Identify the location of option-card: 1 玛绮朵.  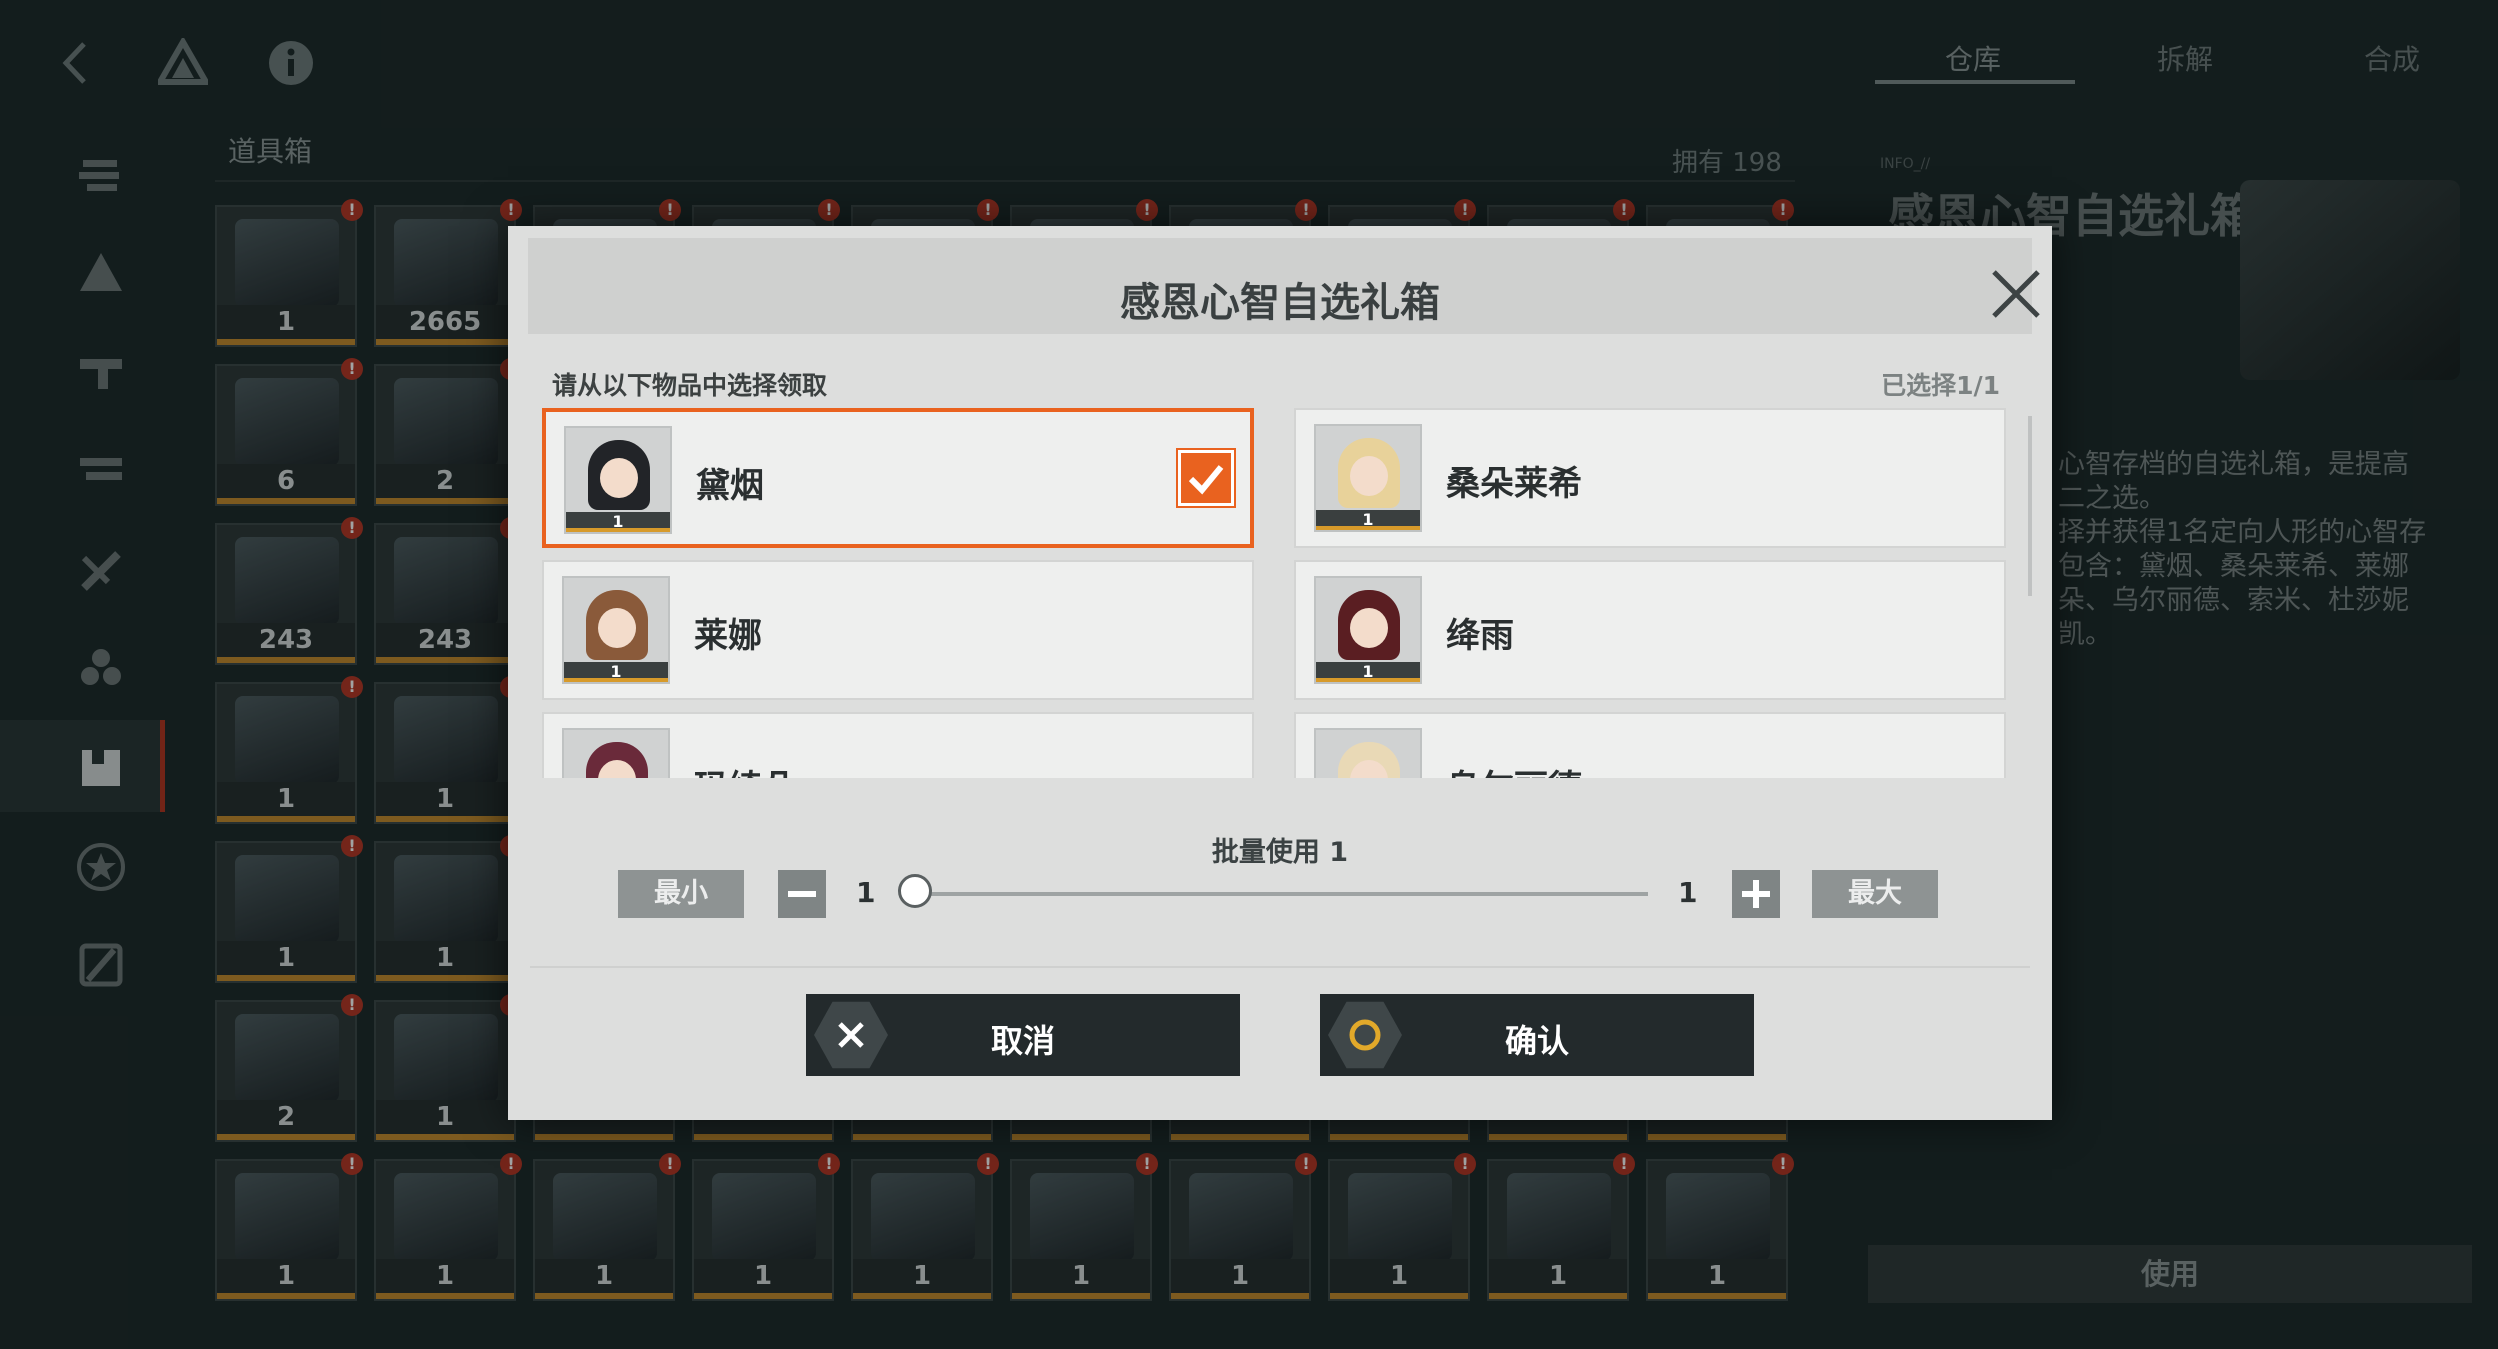
(898, 745).